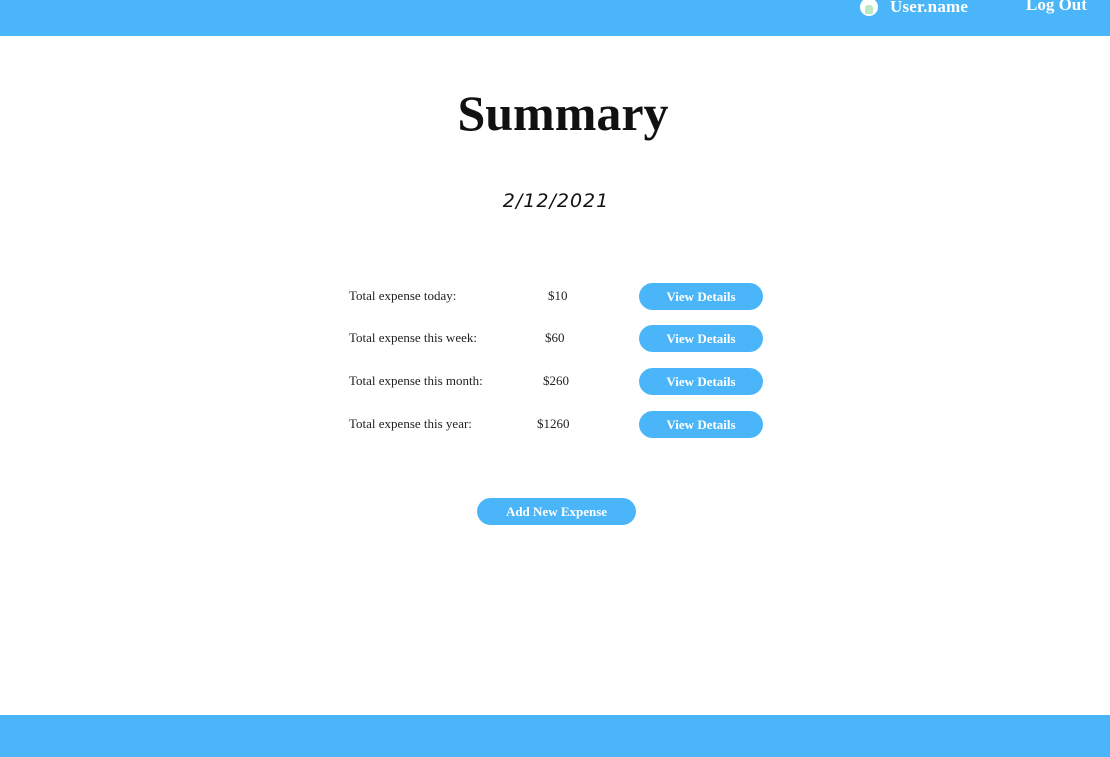 The height and width of the screenshot is (757, 1110). I want to click on expense-amount: $60, so click(555, 337).